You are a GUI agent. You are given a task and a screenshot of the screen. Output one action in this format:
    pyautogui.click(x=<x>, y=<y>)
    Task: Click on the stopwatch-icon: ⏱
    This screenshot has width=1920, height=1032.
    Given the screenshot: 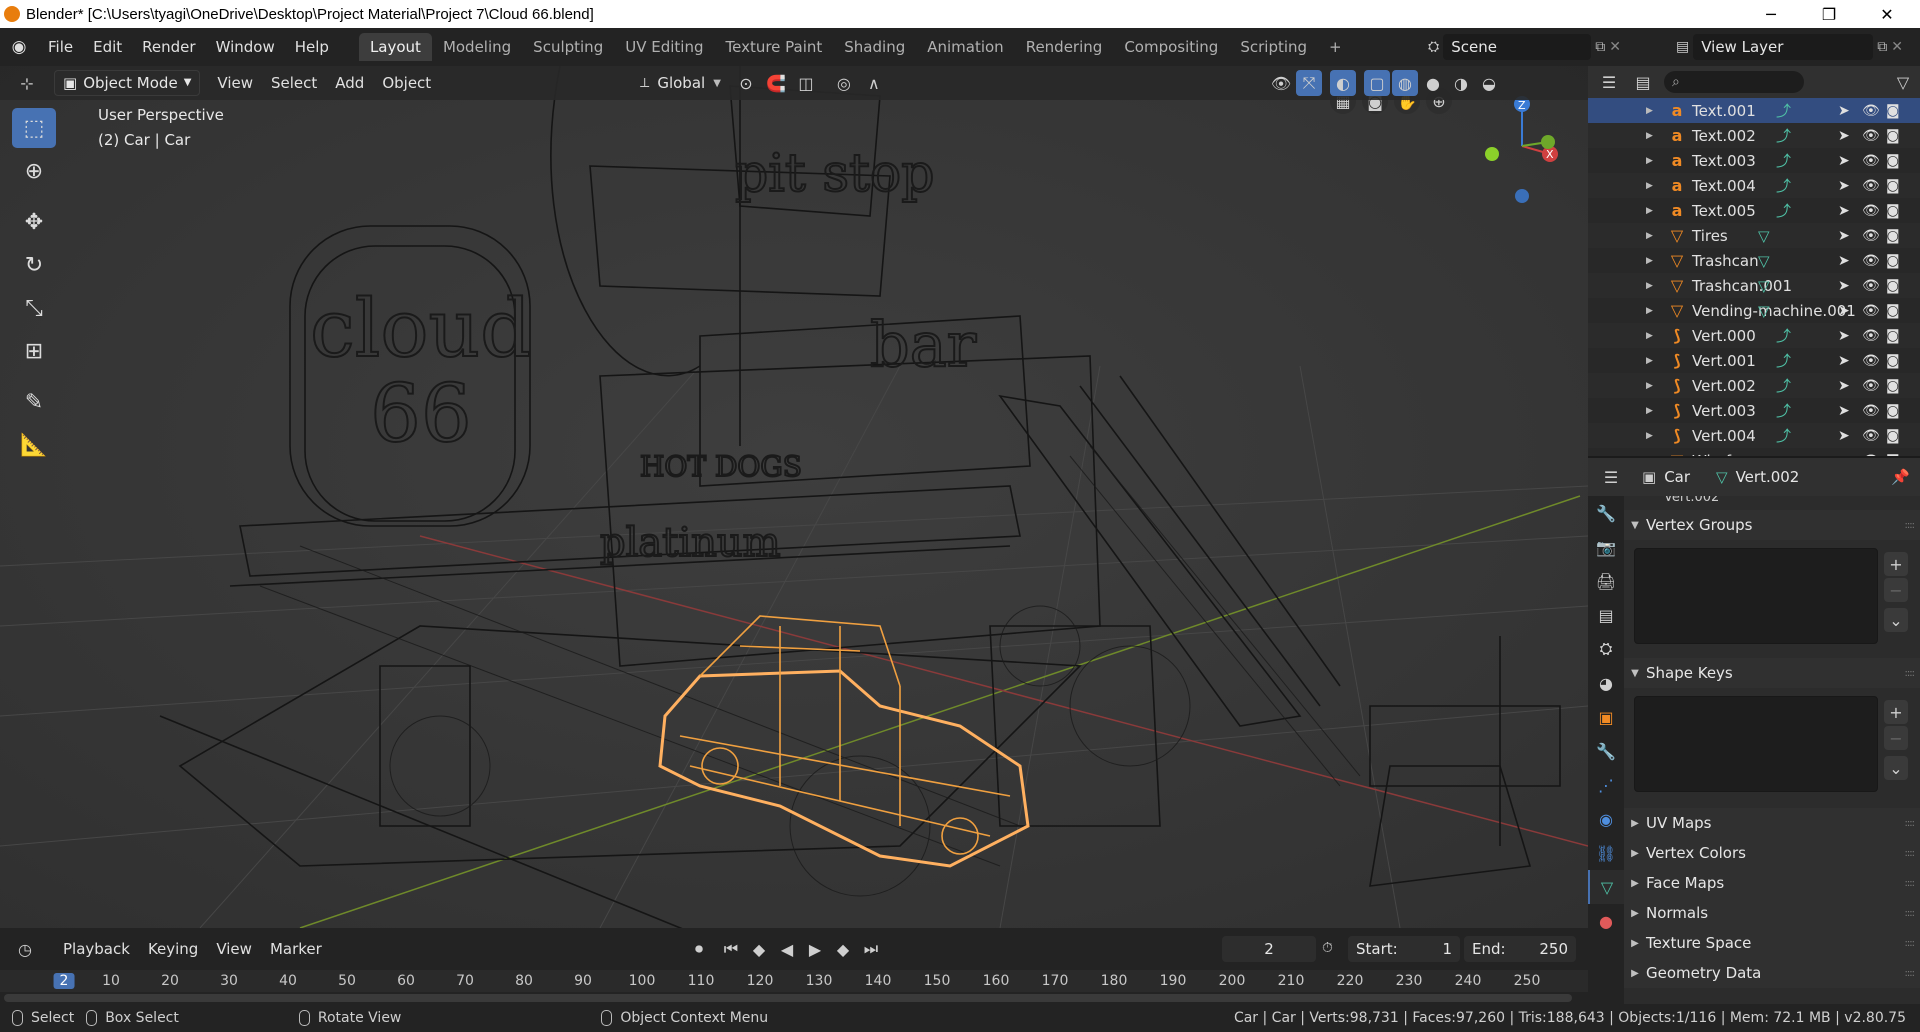 What is the action you would take?
    pyautogui.click(x=1327, y=948)
    